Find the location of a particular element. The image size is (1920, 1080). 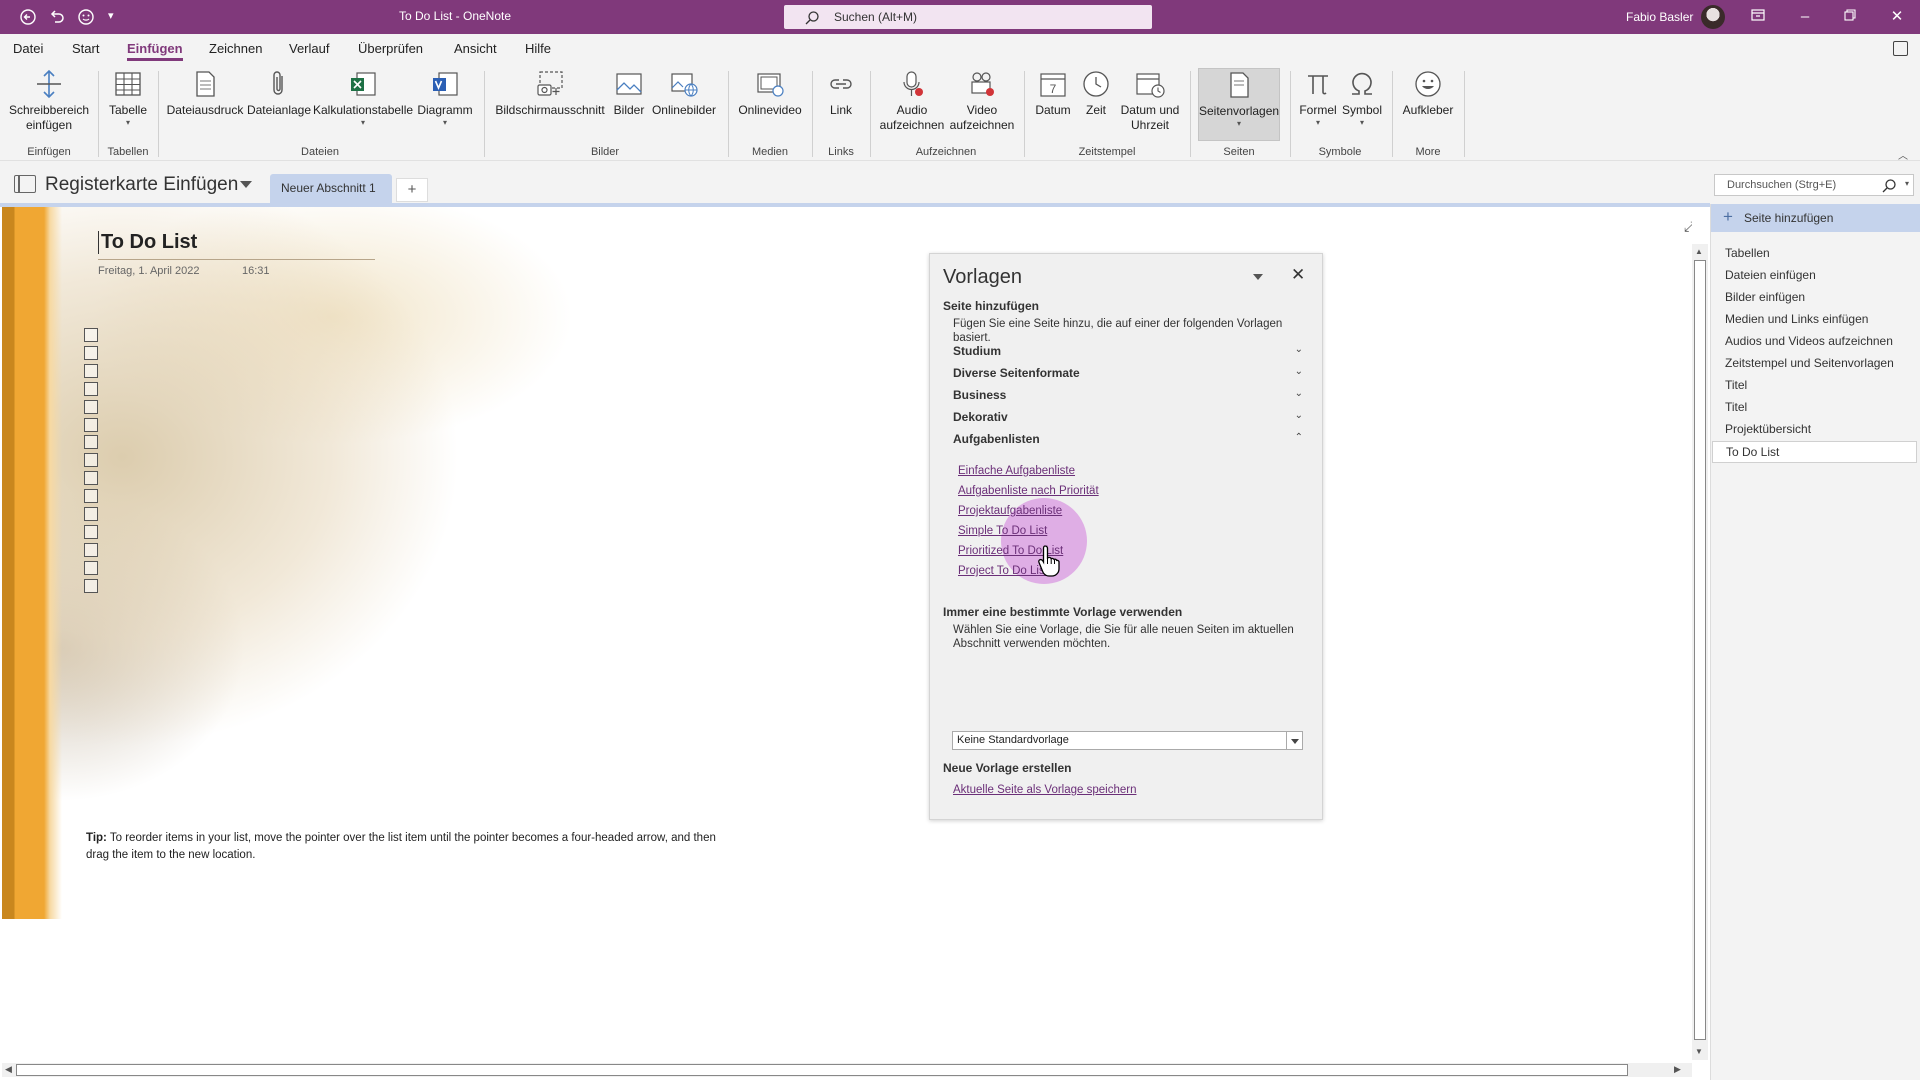

bildschirmausschnitt-label: Bildschirmausschnitt is located at coordinates (550, 110).